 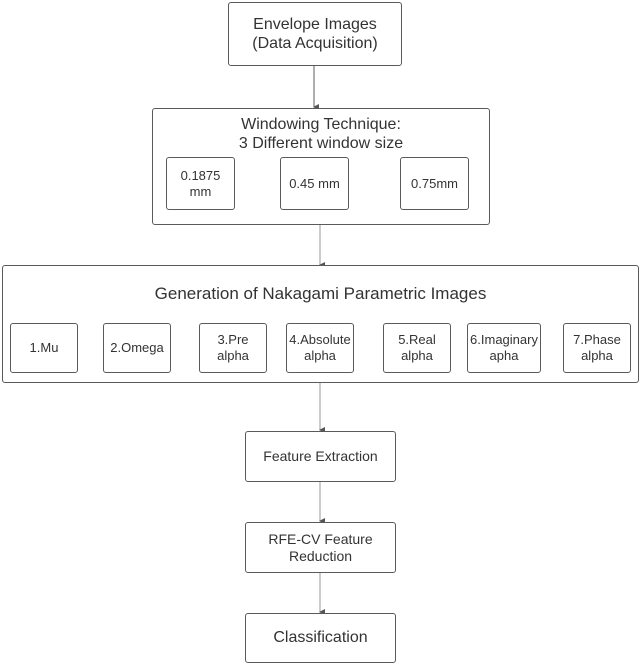 I want to click on feature-reduction-label: RFE-CV Feature Reduction, so click(x=320, y=547).